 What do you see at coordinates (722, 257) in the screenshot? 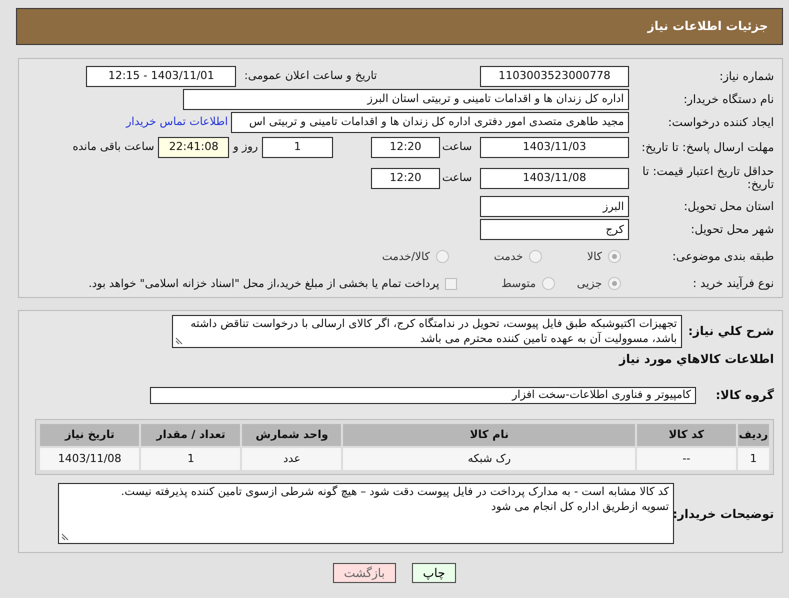
I see `field-label: طبقه بندی موضوعی:` at bounding box center [722, 257].